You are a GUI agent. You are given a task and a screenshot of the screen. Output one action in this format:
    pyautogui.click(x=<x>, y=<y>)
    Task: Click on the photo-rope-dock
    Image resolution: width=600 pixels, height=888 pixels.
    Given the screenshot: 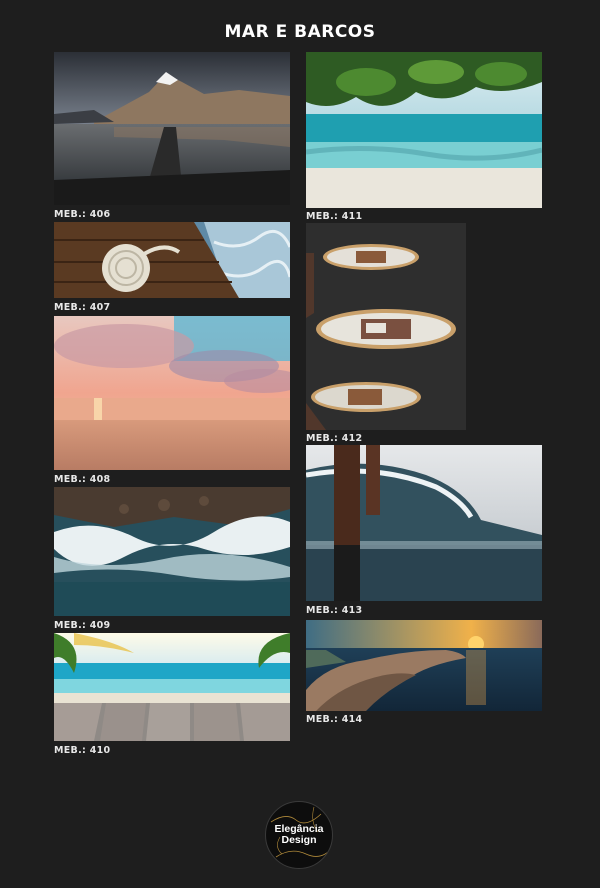 What is the action you would take?
    pyautogui.click(x=172, y=260)
    